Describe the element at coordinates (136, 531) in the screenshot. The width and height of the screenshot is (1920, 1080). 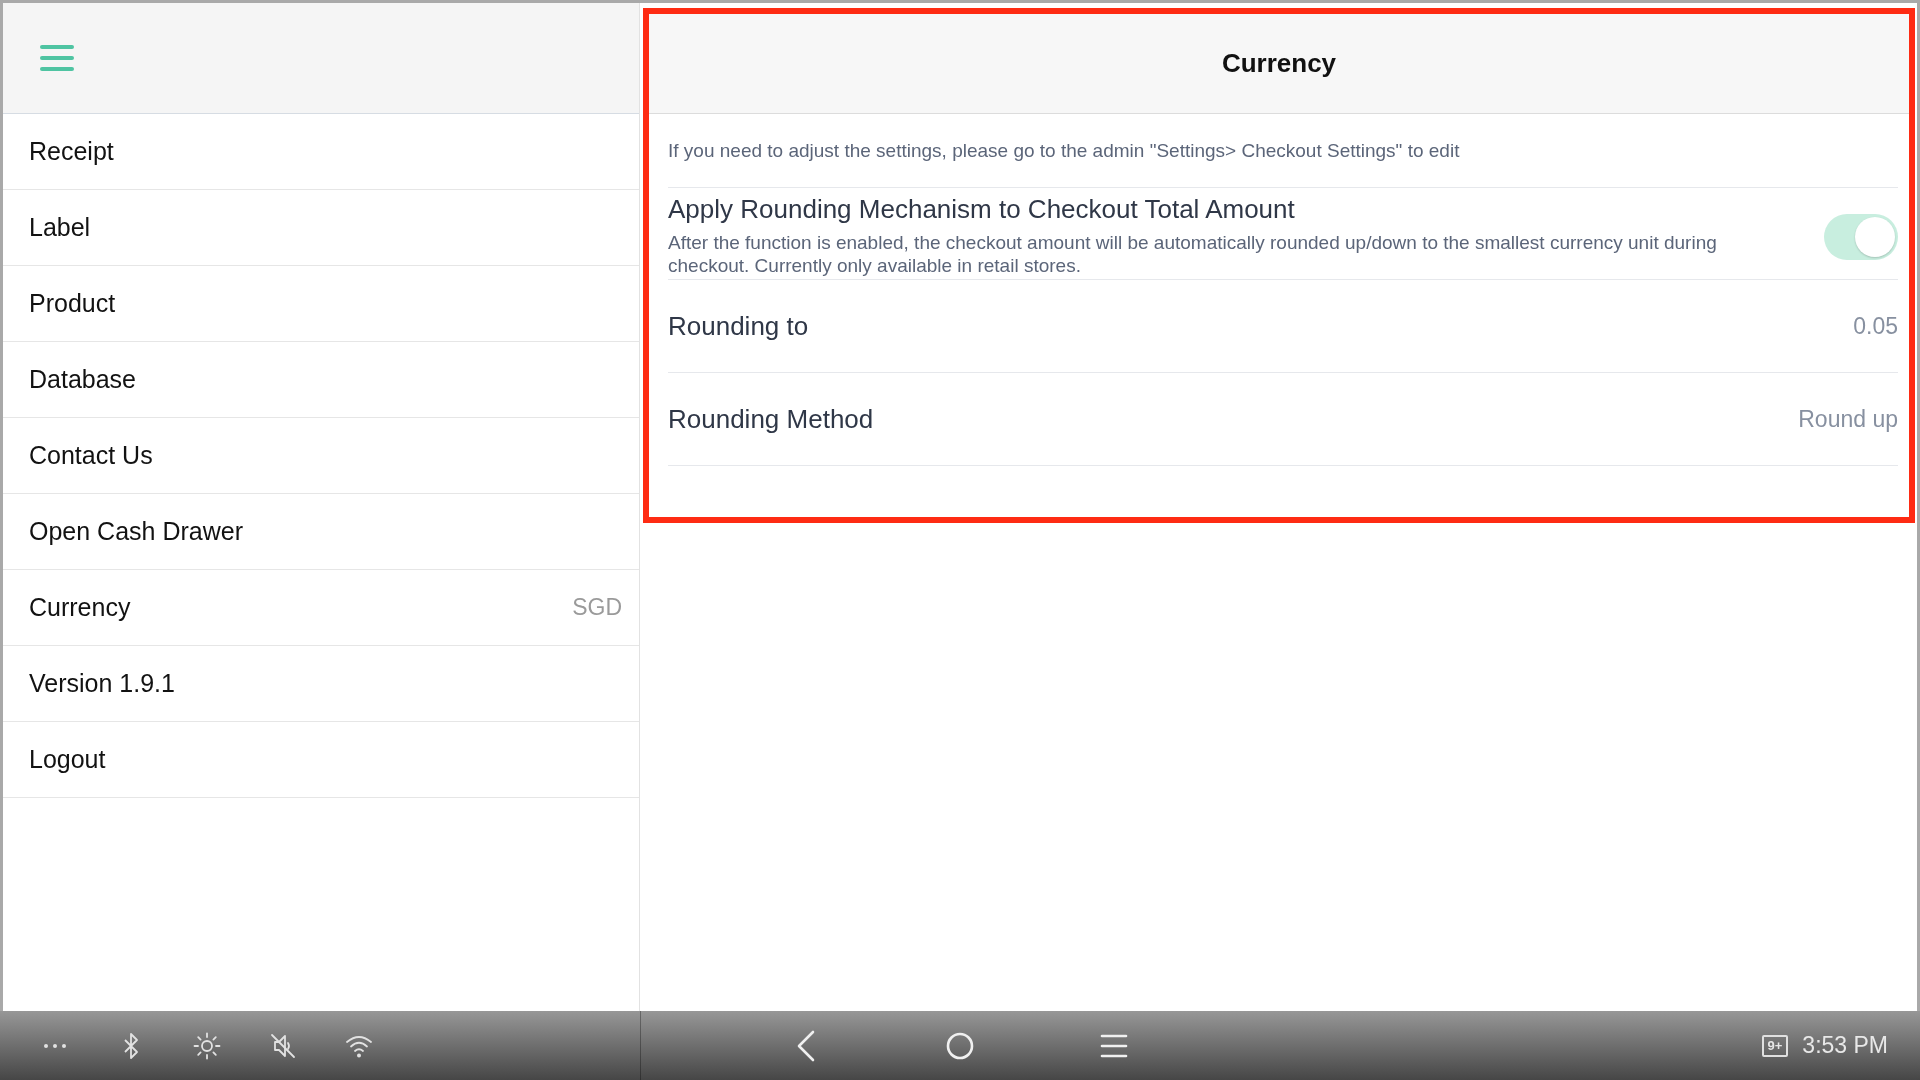
I see `sidebar-item: Open Cash Drawer` at that location.